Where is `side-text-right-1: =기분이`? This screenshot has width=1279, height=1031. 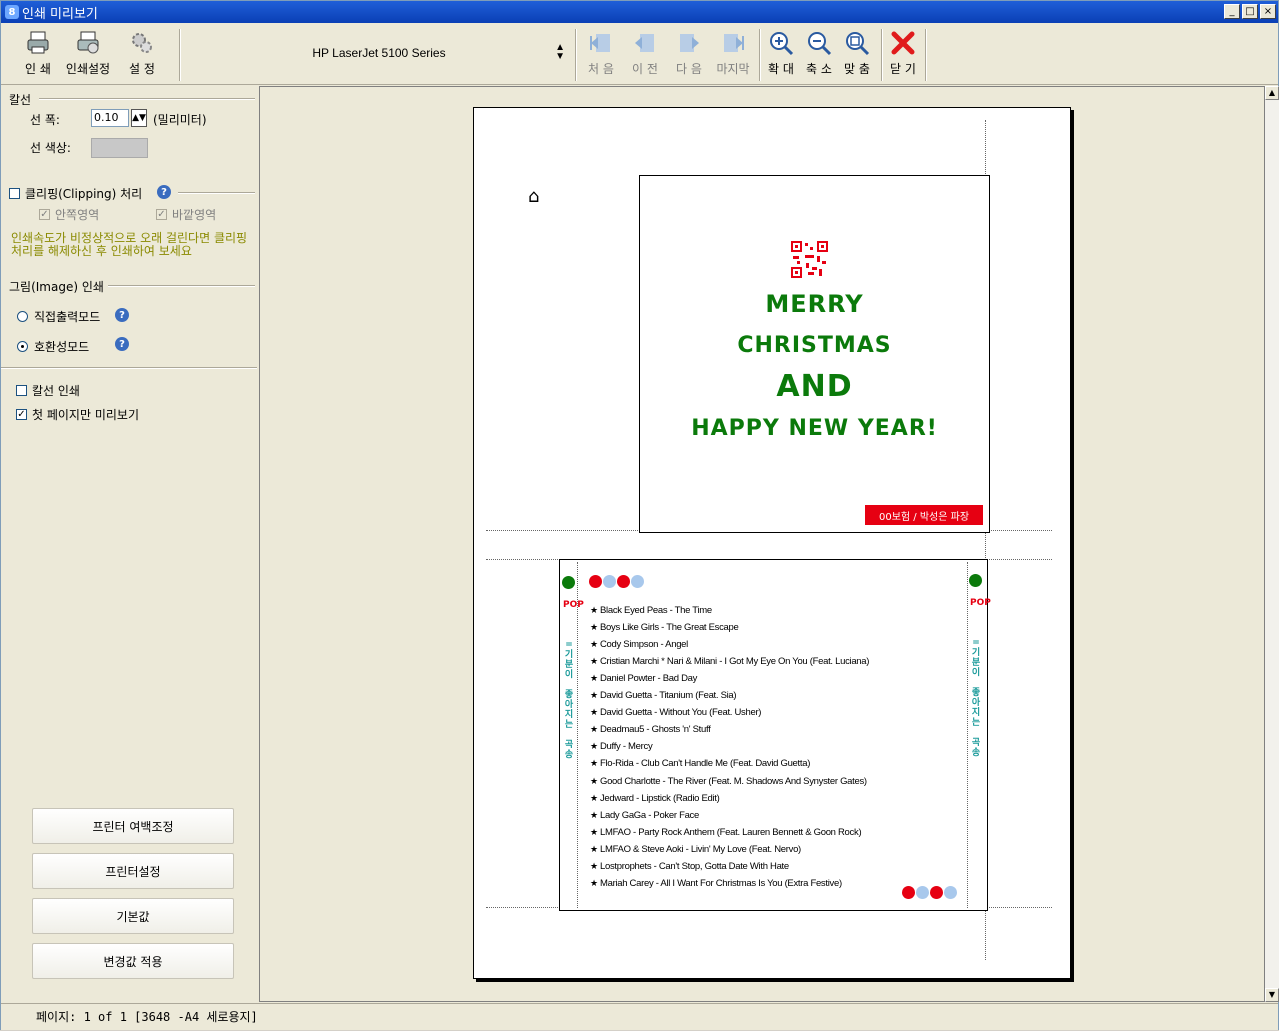
side-text-right-1: =기분이 is located at coordinates (976, 658).